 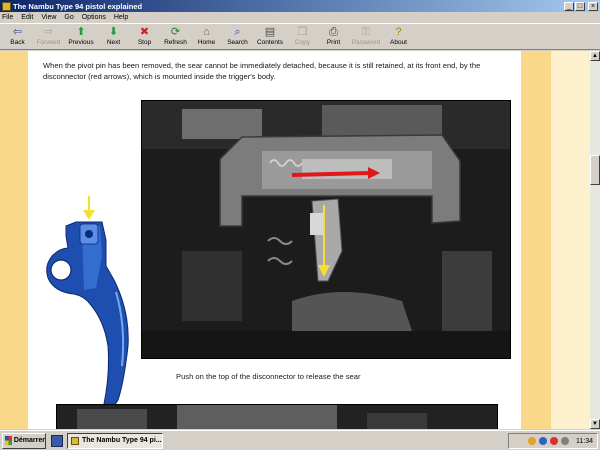 What do you see at coordinates (300, 440) in the screenshot?
I see `taskbar: Démarrer The Nambu Type 94 pi... 11:34` at bounding box center [300, 440].